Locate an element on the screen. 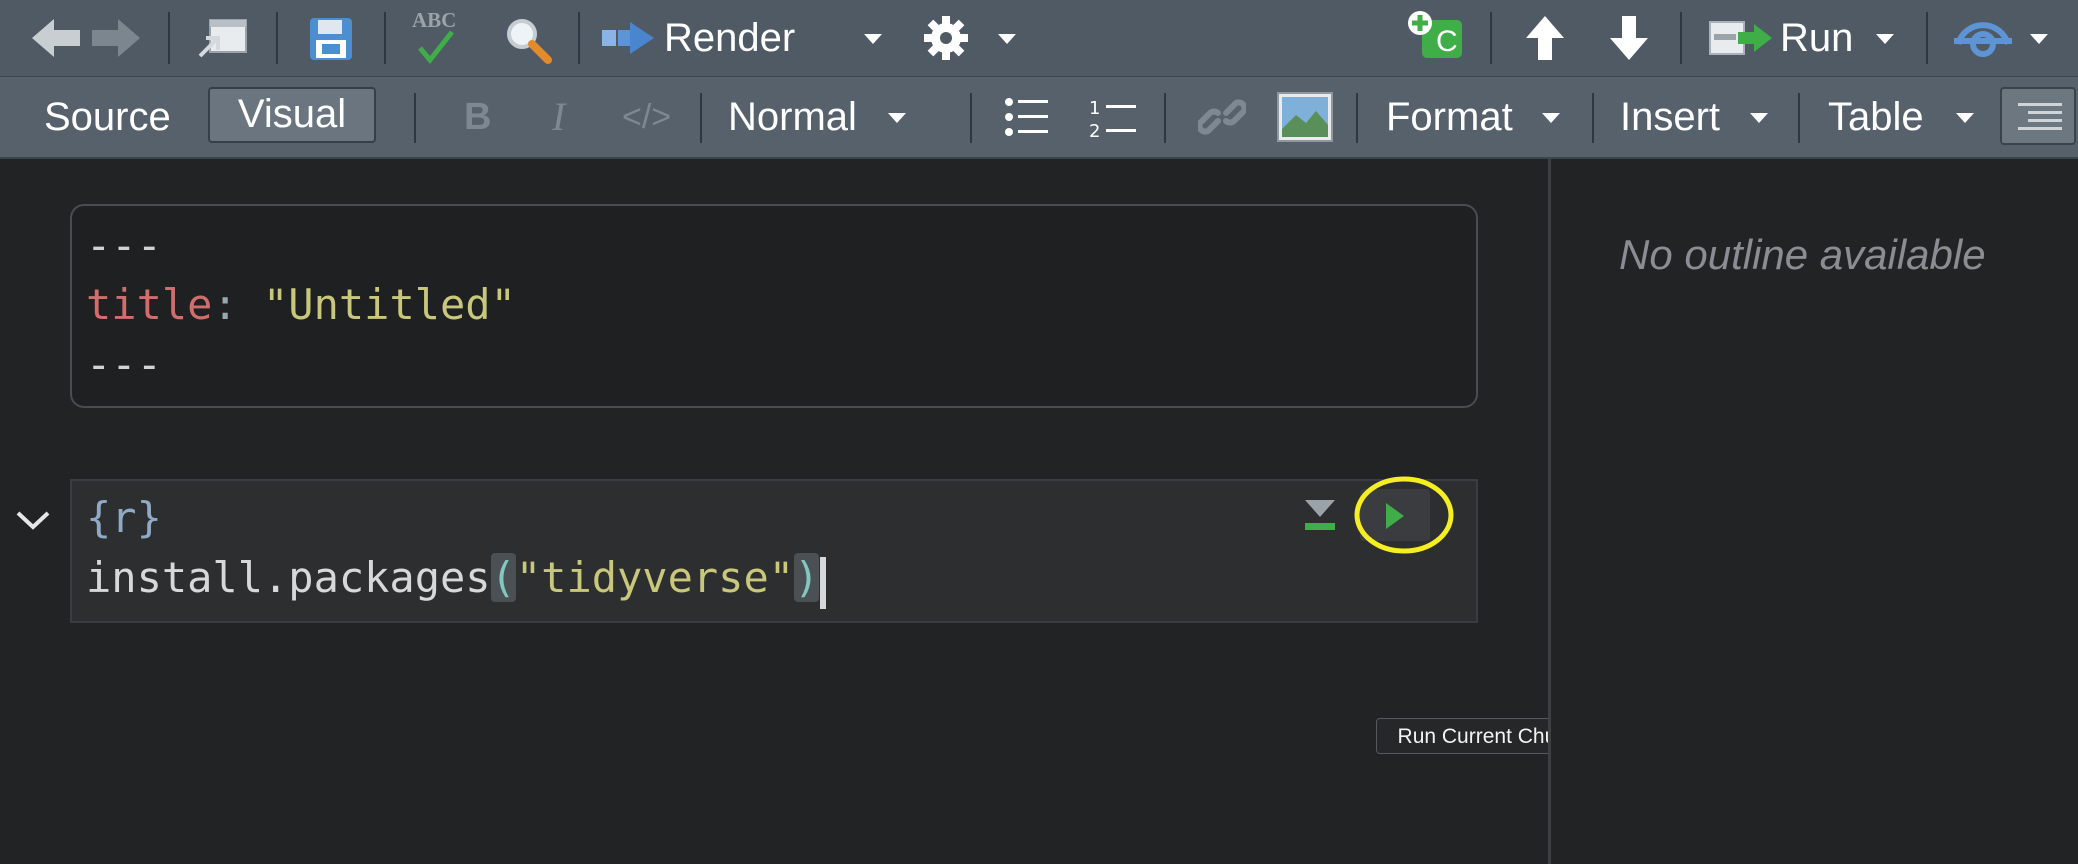  code-string-arg: "tidyverse" is located at coordinates (655, 577).